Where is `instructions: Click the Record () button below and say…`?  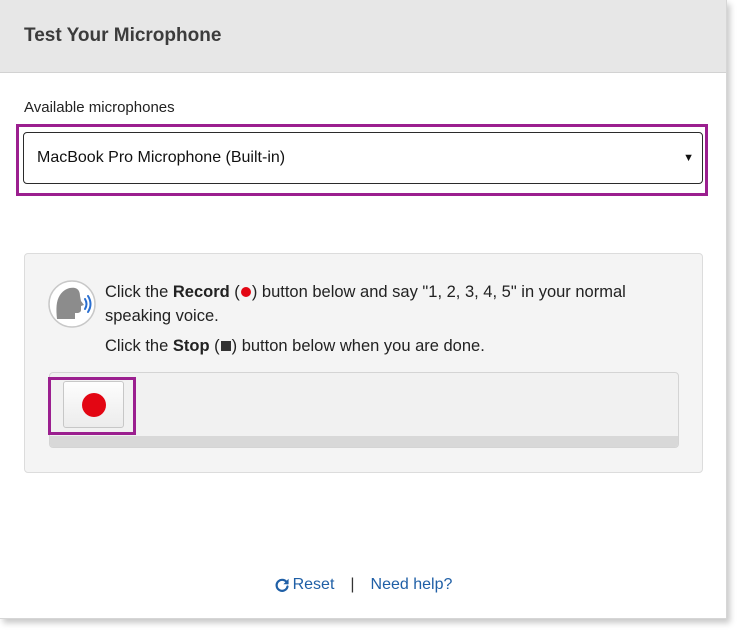 instructions: Click the Record () button below and say… is located at coordinates (395, 319).